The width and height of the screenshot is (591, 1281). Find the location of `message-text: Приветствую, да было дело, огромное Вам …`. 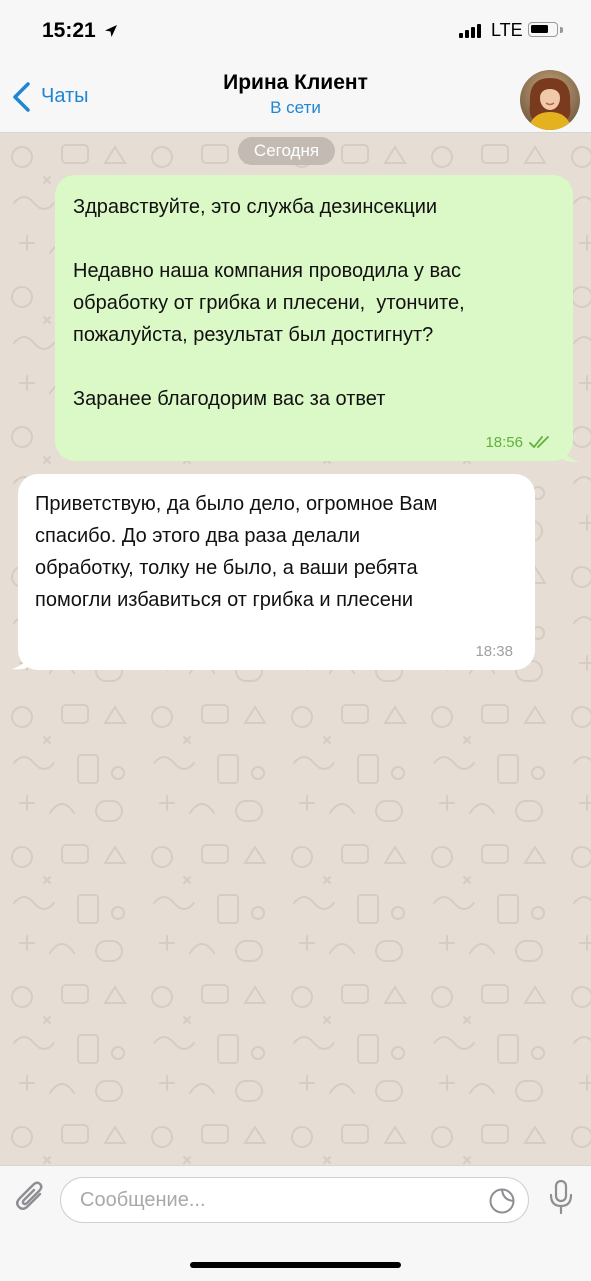

message-text: Приветствую, да было дело, огромное Вам … is located at coordinates (280, 552).